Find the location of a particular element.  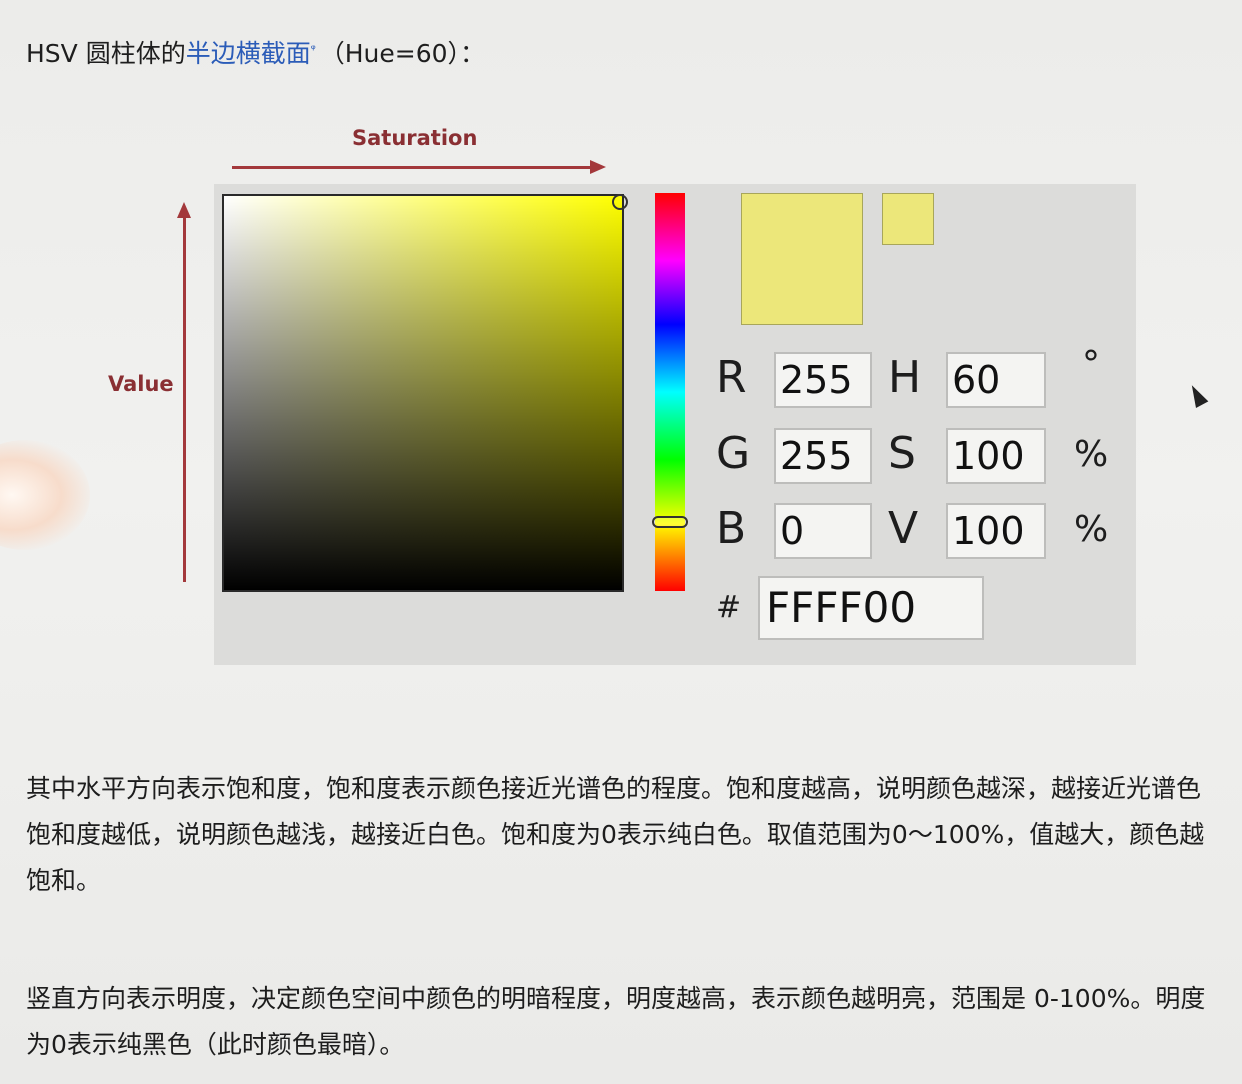

degree-unit: ° is located at coordinates (1091, 364).